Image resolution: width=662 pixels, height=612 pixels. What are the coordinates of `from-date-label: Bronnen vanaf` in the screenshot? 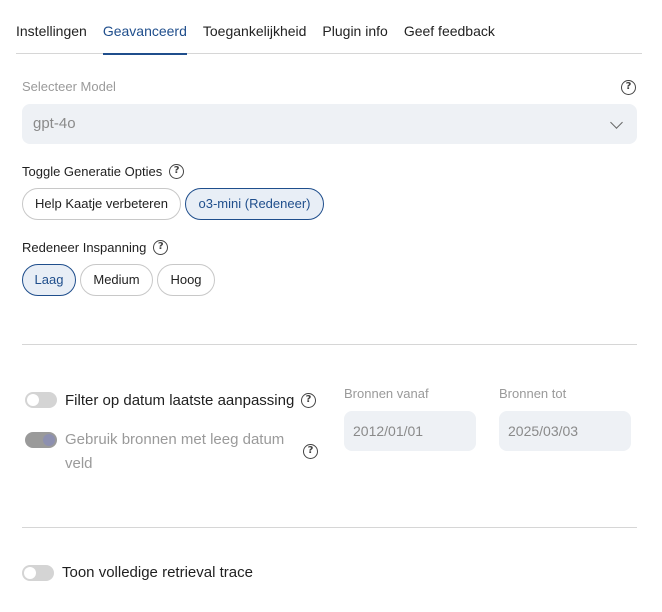 It's located at (386, 393).